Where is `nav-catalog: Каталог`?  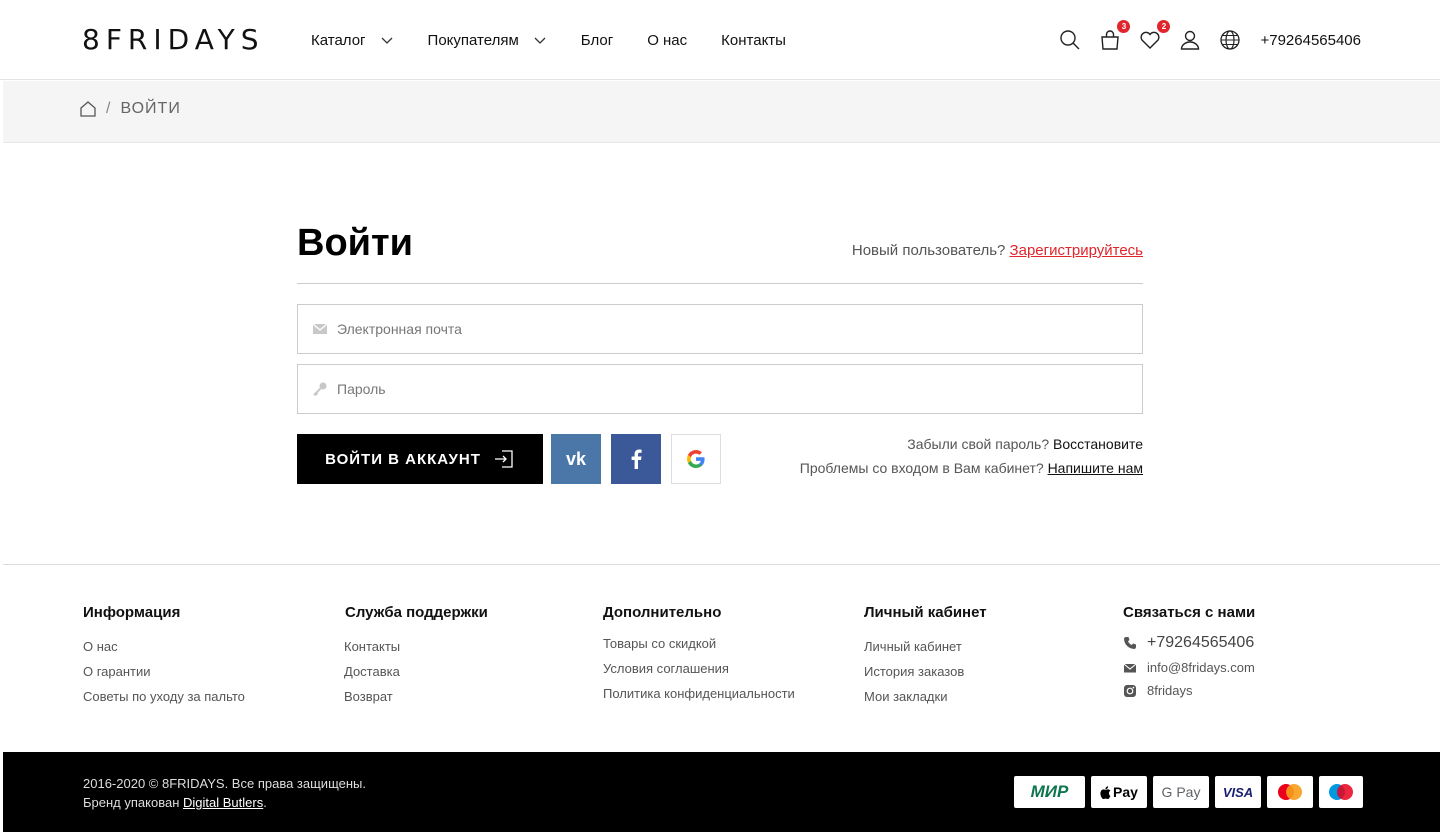 nav-catalog: Каталог is located at coordinates (352, 40).